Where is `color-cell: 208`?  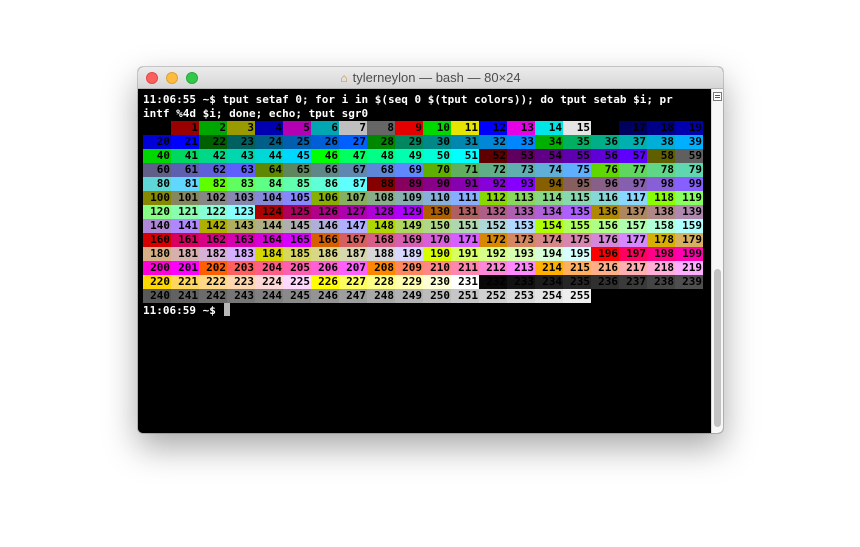 color-cell: 208 is located at coordinates (381, 268).